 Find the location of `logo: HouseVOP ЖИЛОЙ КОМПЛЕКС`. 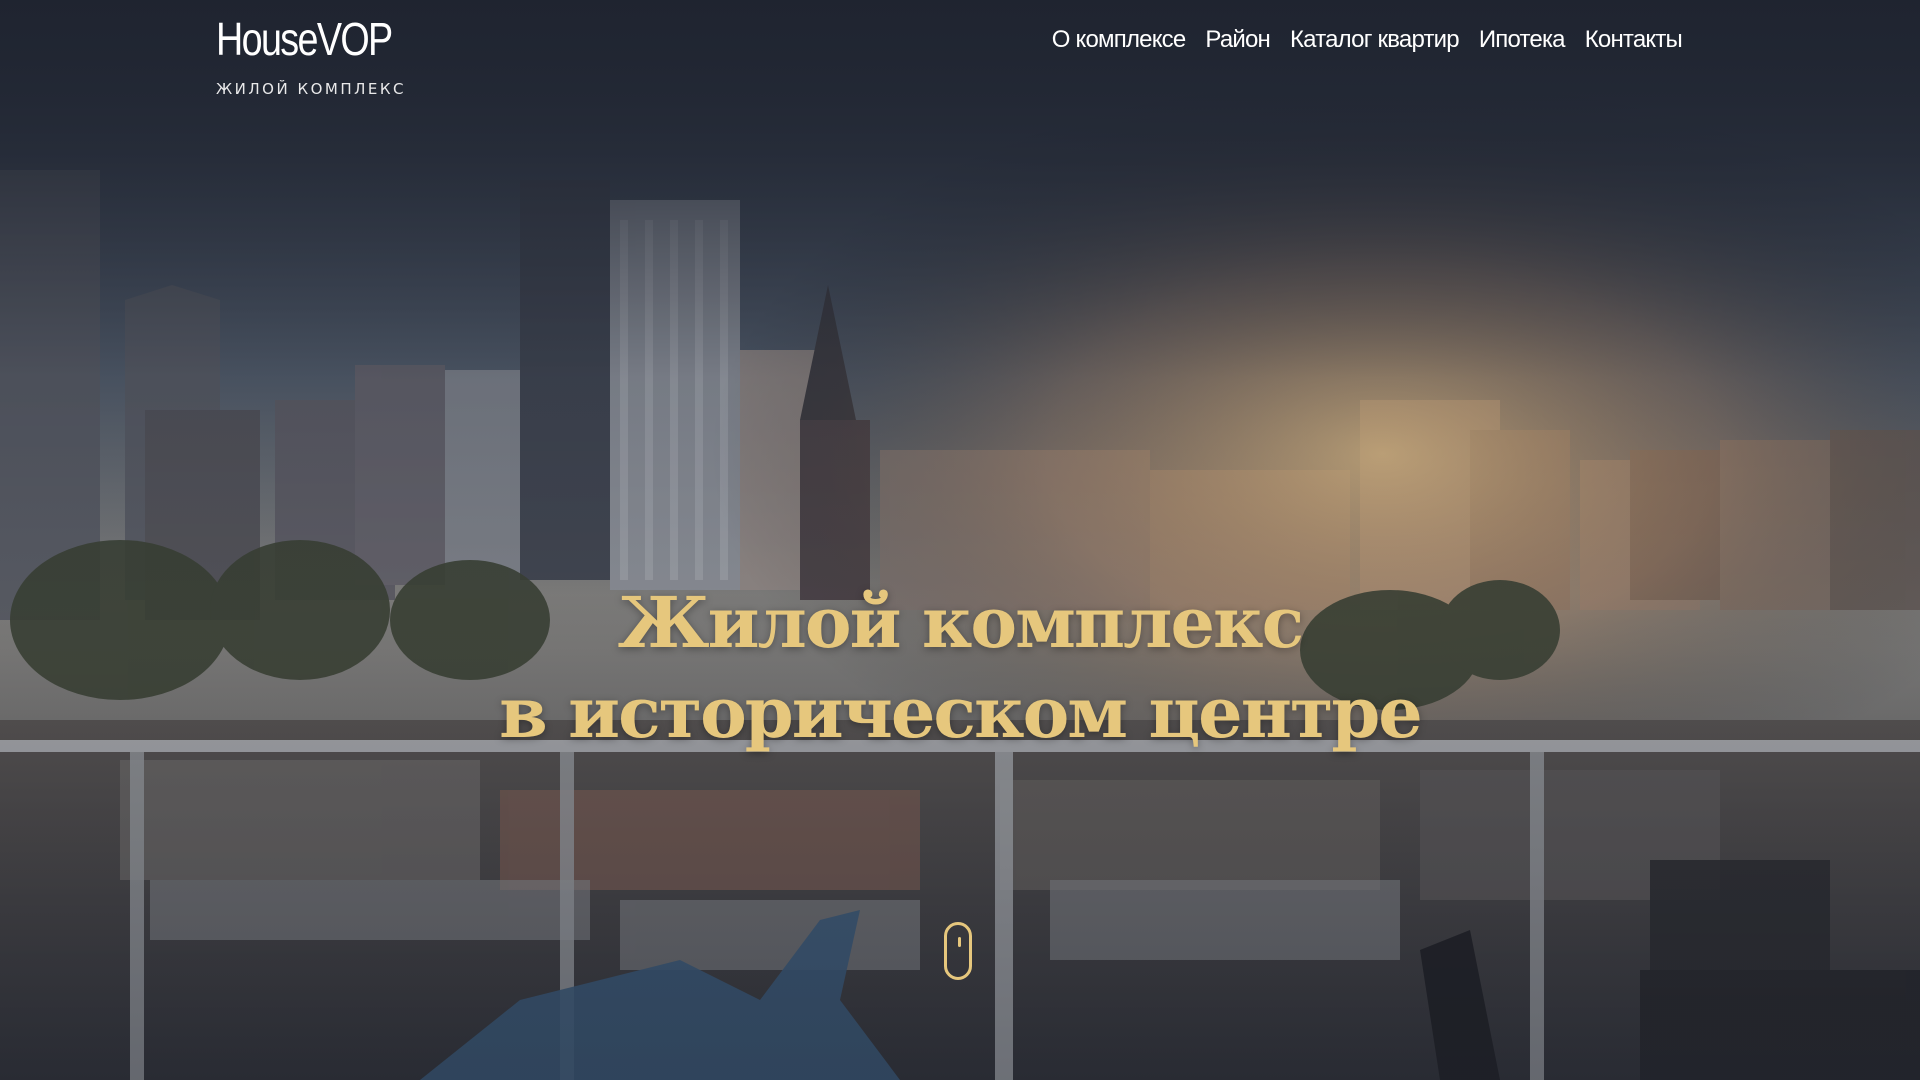

logo: HouseVOP ЖИЛОЙ КОМПЛЕКС is located at coordinates (323, 56).